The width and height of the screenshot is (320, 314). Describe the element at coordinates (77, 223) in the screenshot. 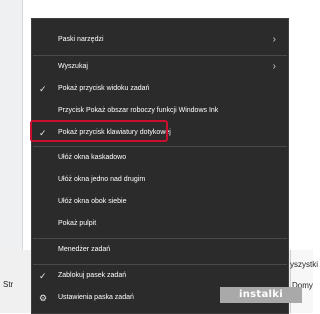

I see `menu-item-label: Pokaż pulpit` at that location.